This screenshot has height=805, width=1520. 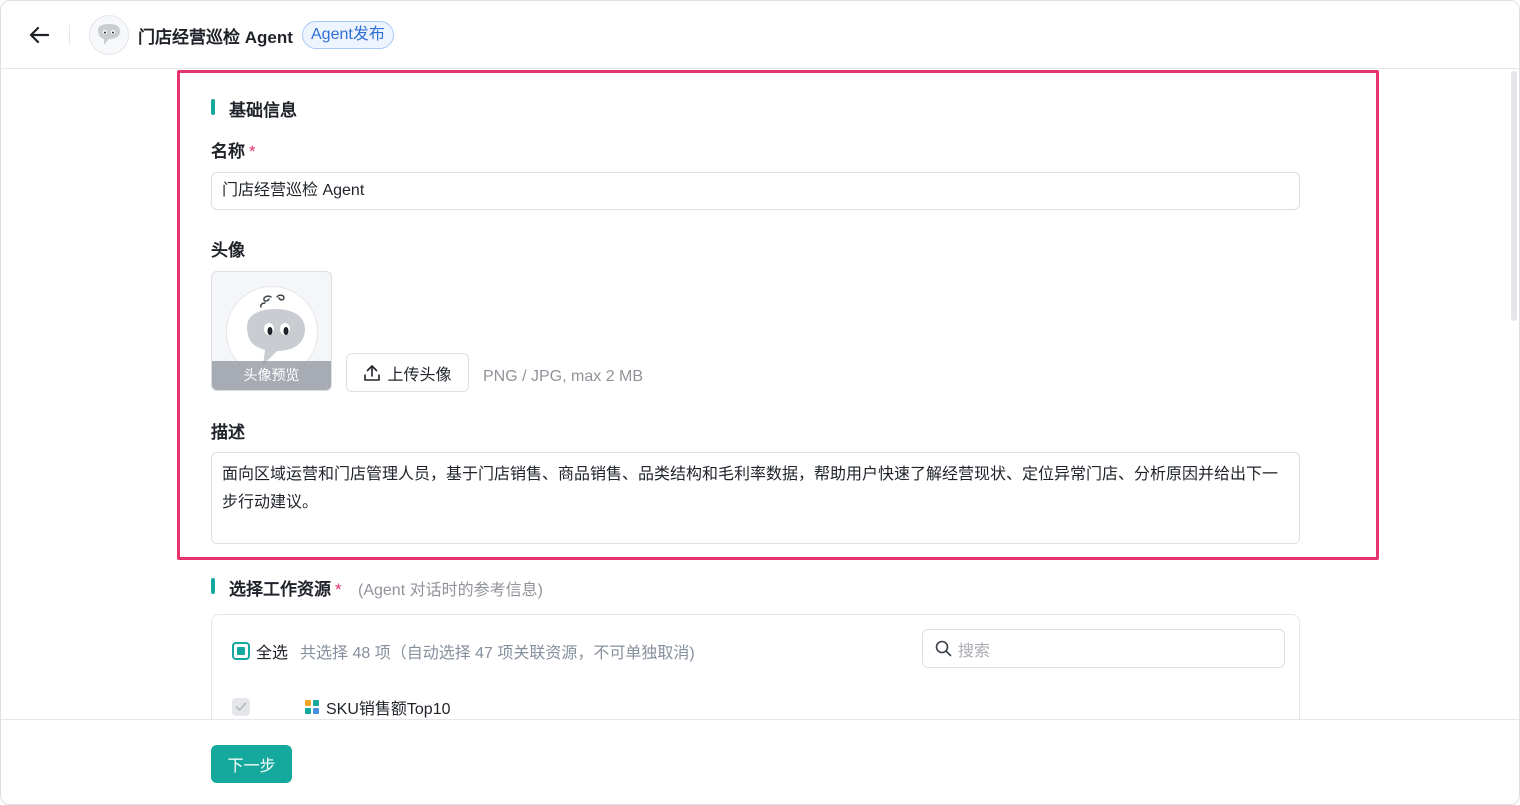 What do you see at coordinates (272, 653) in the screenshot?
I see `select-all-label: 全选` at bounding box center [272, 653].